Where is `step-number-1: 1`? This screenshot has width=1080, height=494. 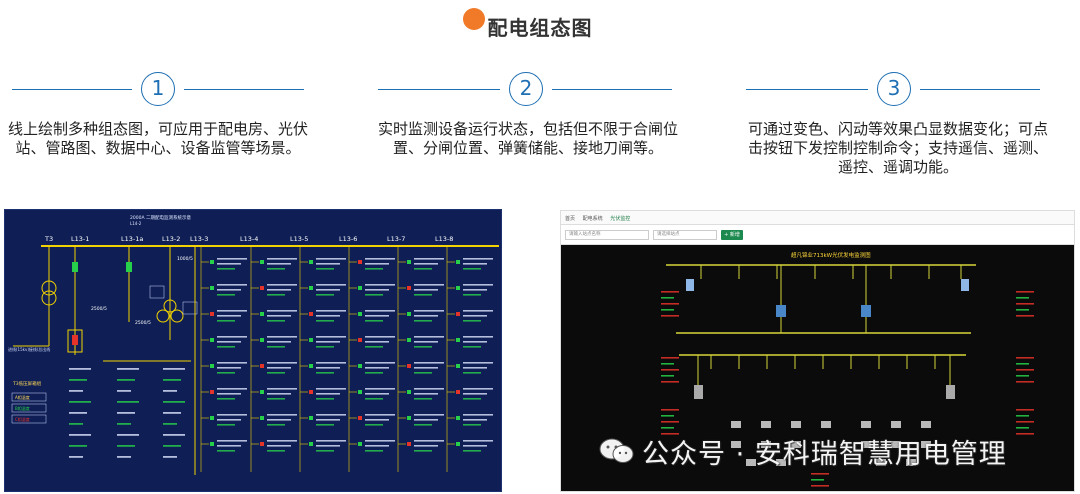 step-number-1: 1 is located at coordinates (158, 89).